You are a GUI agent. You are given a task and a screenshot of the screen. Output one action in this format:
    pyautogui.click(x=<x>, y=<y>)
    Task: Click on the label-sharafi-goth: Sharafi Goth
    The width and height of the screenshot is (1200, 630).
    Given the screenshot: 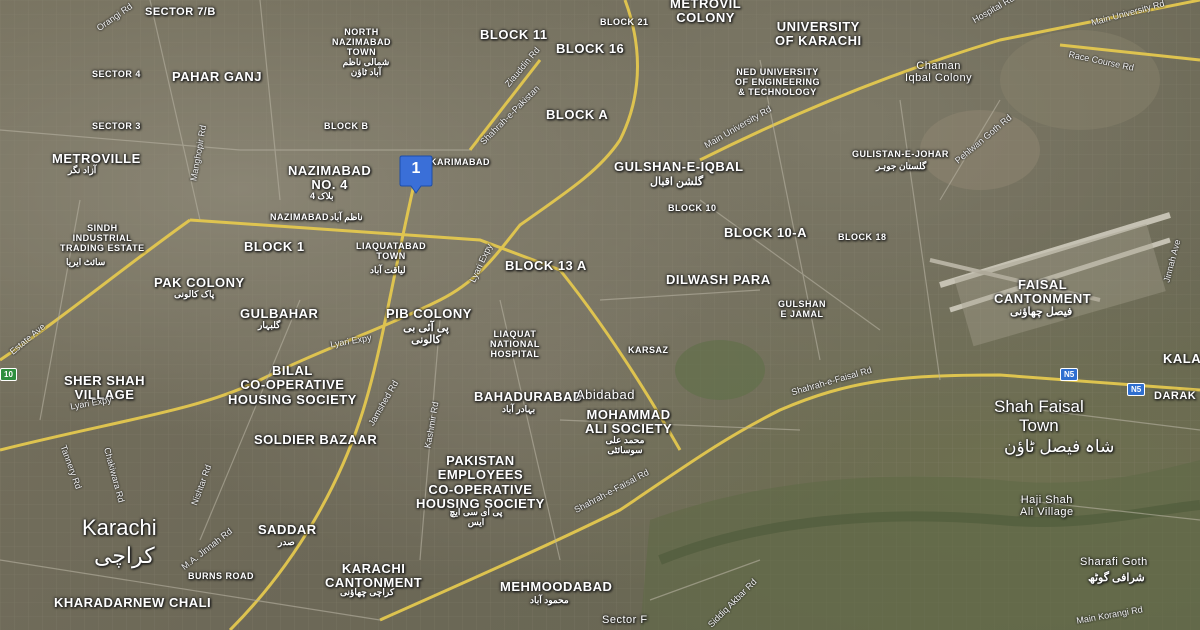 What is the action you would take?
    pyautogui.click(x=1114, y=562)
    